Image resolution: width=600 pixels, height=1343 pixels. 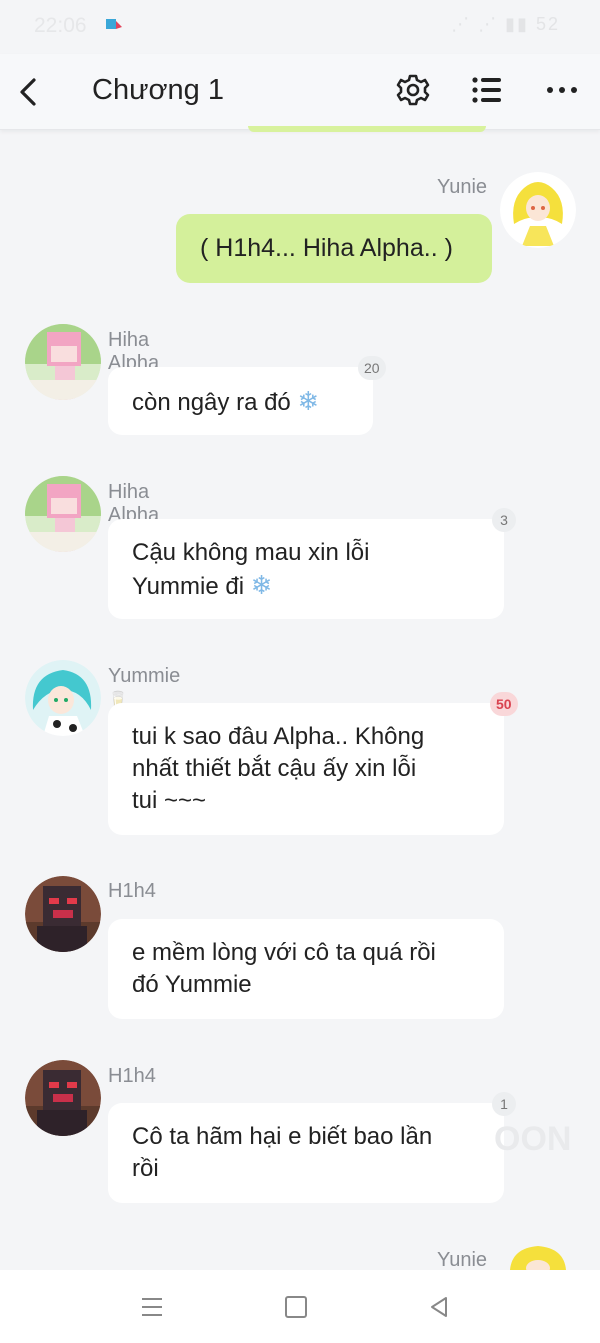 What do you see at coordinates (306, 969) in the screenshot?
I see `message-bubble: e mềm lòng với cô ta quá rồi đó Yummie` at bounding box center [306, 969].